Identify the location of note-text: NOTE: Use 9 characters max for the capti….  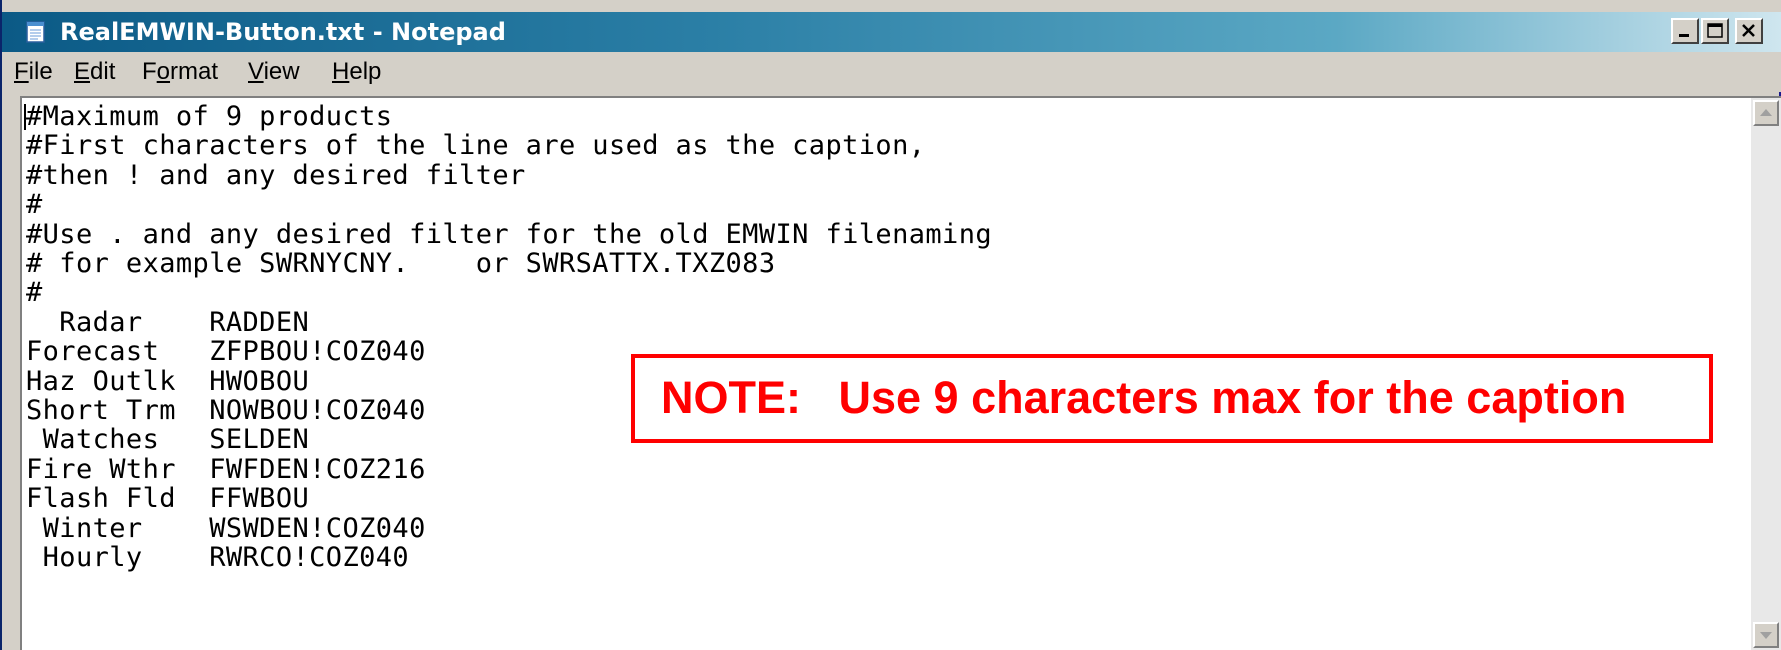
(1144, 397).